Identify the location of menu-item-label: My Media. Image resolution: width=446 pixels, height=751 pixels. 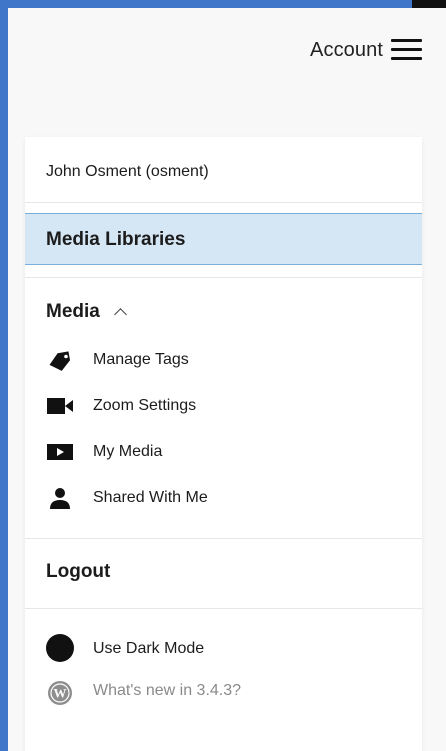
(128, 451).